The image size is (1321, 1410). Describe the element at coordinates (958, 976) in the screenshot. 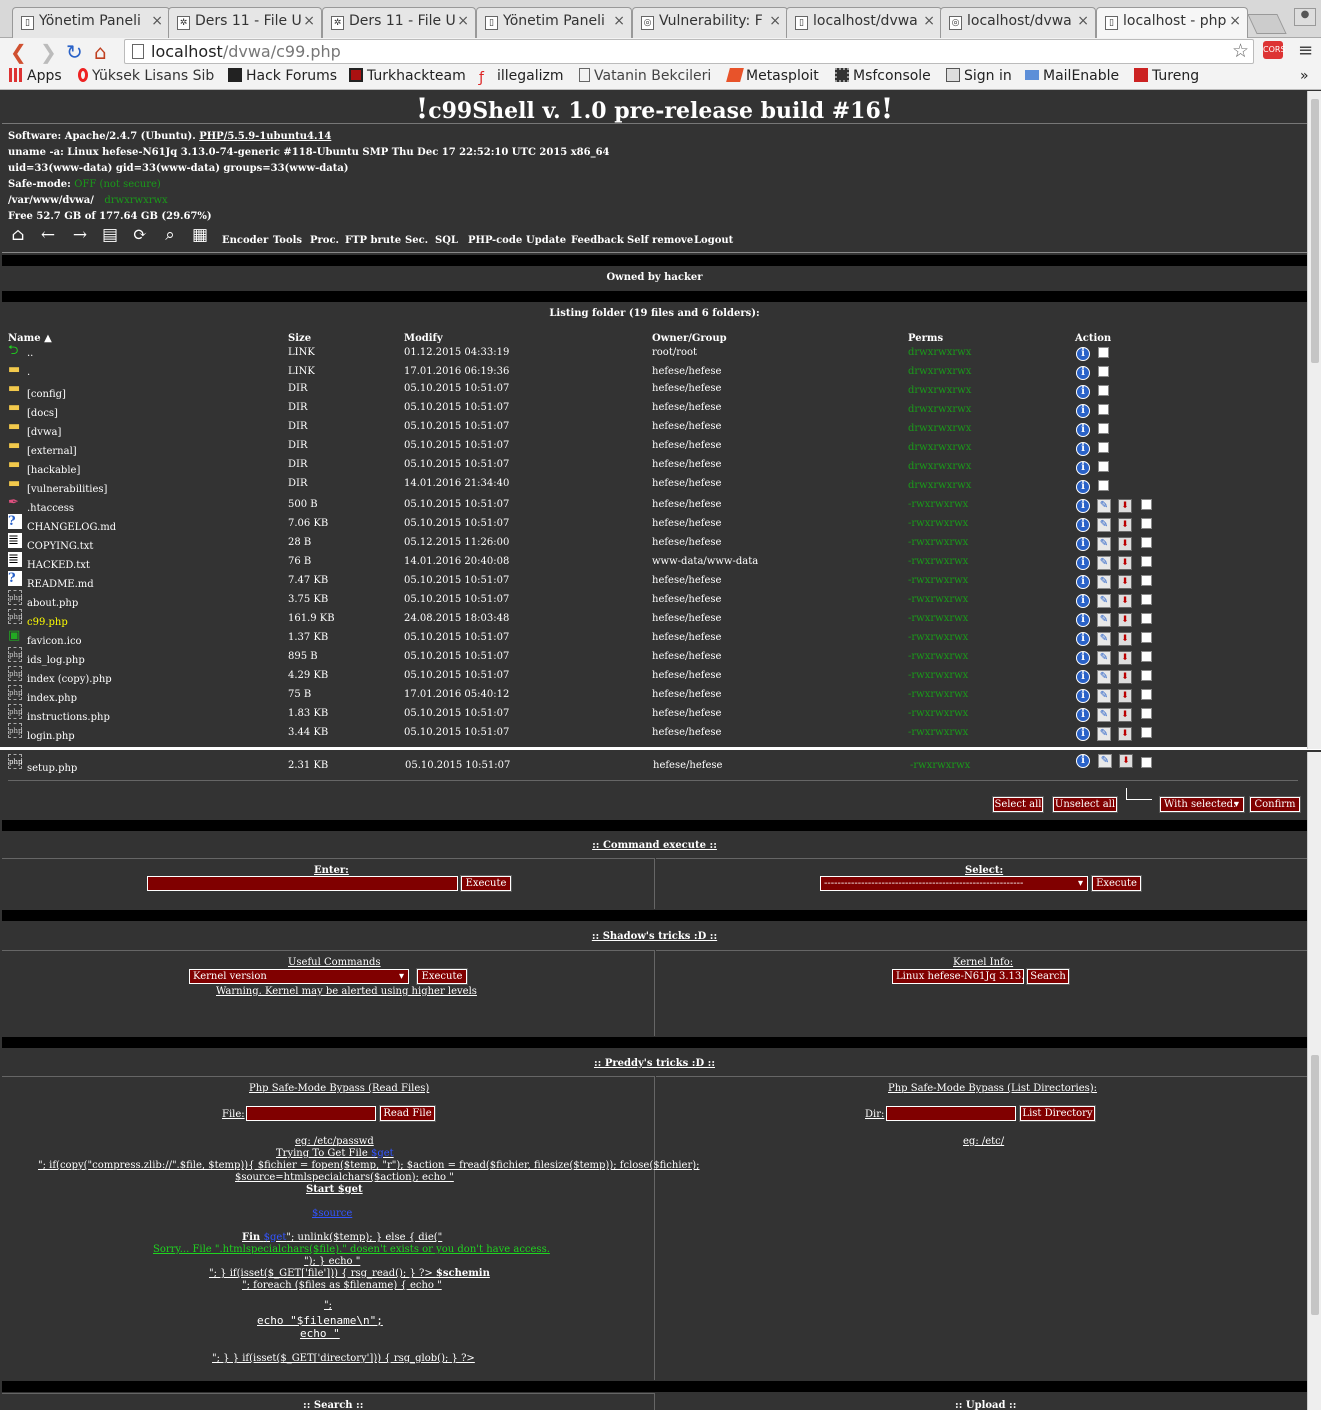

I see `kernel-info-input: Linux hefese-N61Jq 3.13.0-74` at that location.